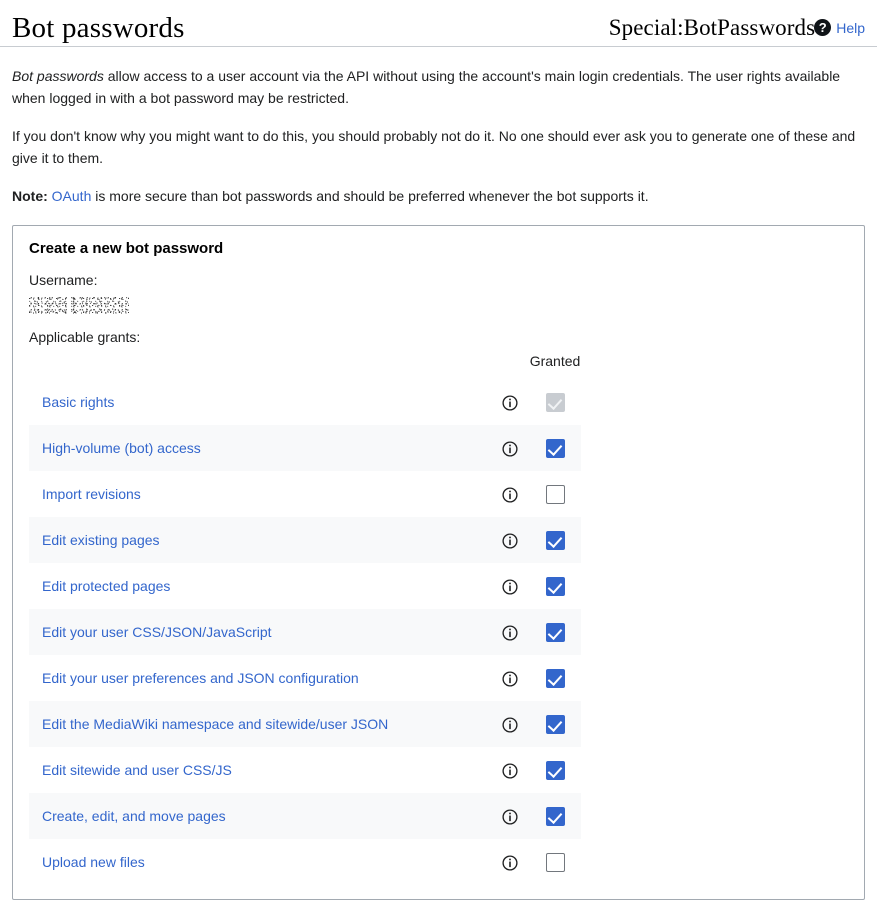 This screenshot has width=877, height=900. What do you see at coordinates (99, 586) in the screenshot?
I see `grant-link: Edit protected pages` at bounding box center [99, 586].